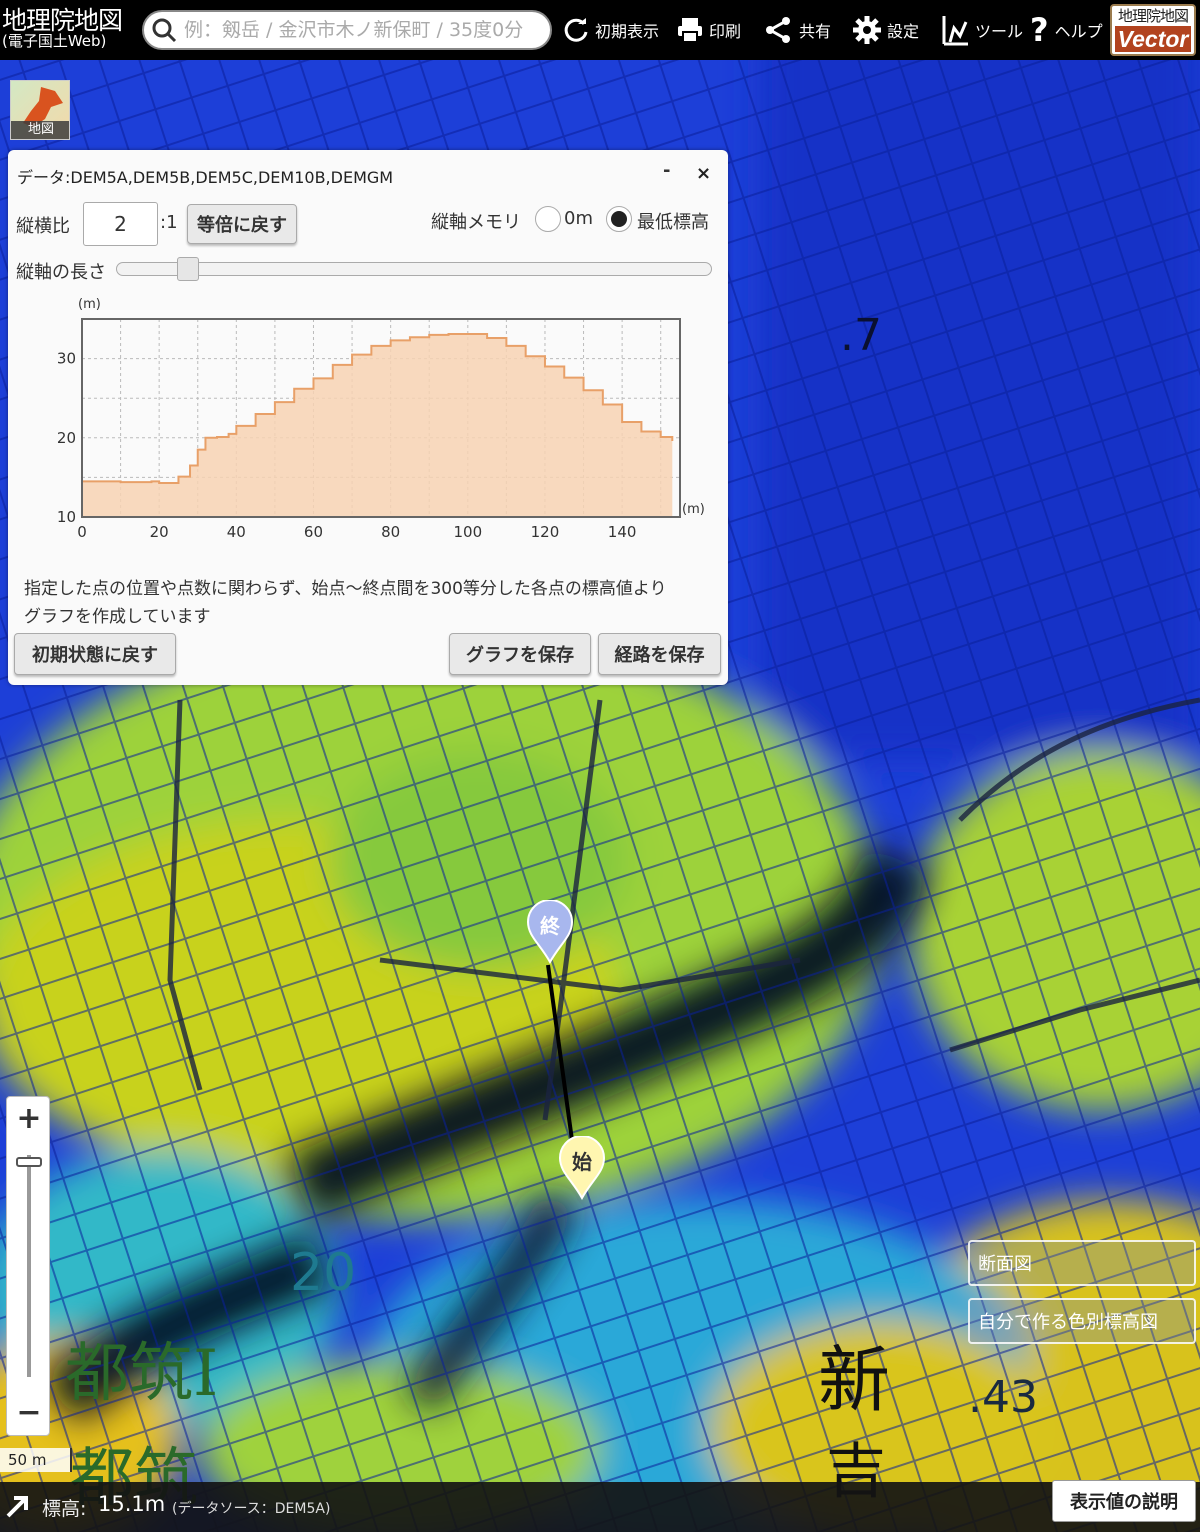 Image resolution: width=1200 pixels, height=1532 pixels. I want to click on close-button: ×, so click(703, 173).